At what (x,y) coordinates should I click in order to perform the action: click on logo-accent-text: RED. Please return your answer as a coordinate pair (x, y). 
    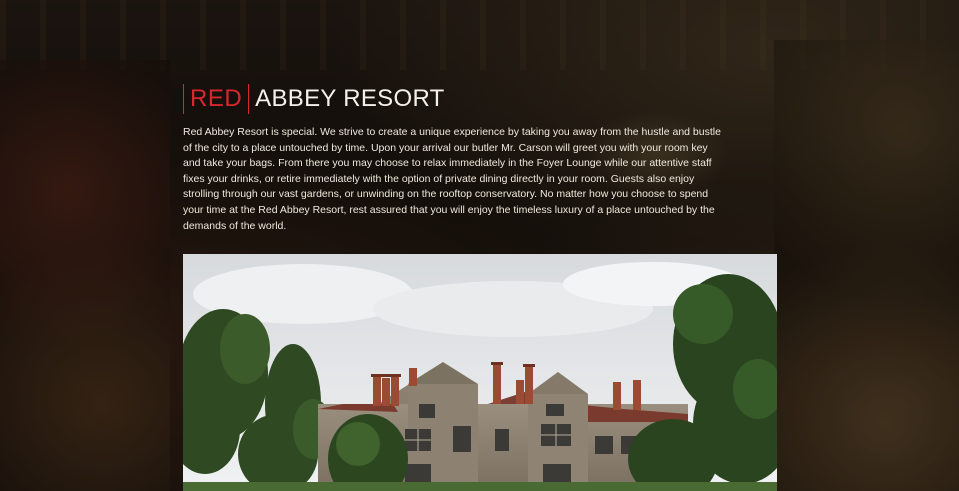
    Looking at the image, I should click on (215, 99).